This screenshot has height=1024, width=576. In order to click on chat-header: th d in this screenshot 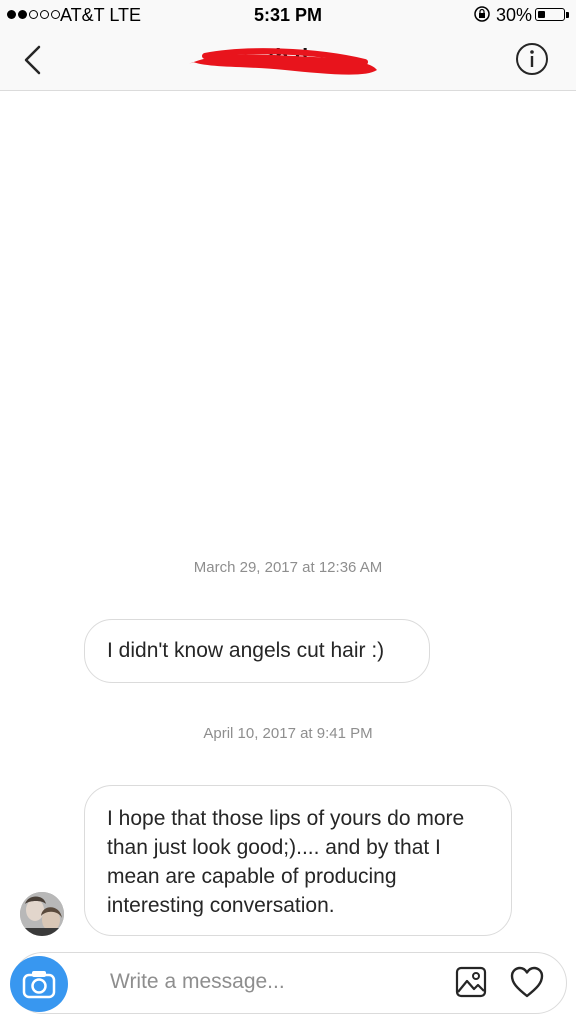, I will do `click(288, 60)`.